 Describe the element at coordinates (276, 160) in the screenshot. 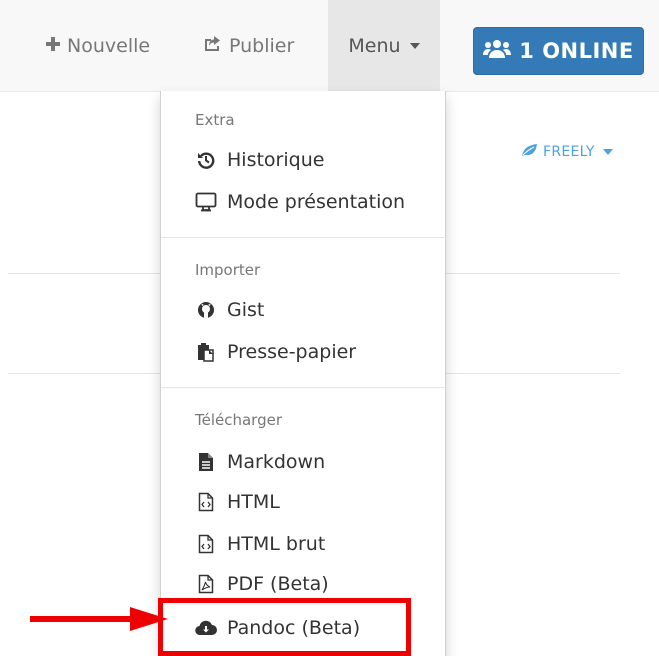

I see `history-label: Historique` at that location.